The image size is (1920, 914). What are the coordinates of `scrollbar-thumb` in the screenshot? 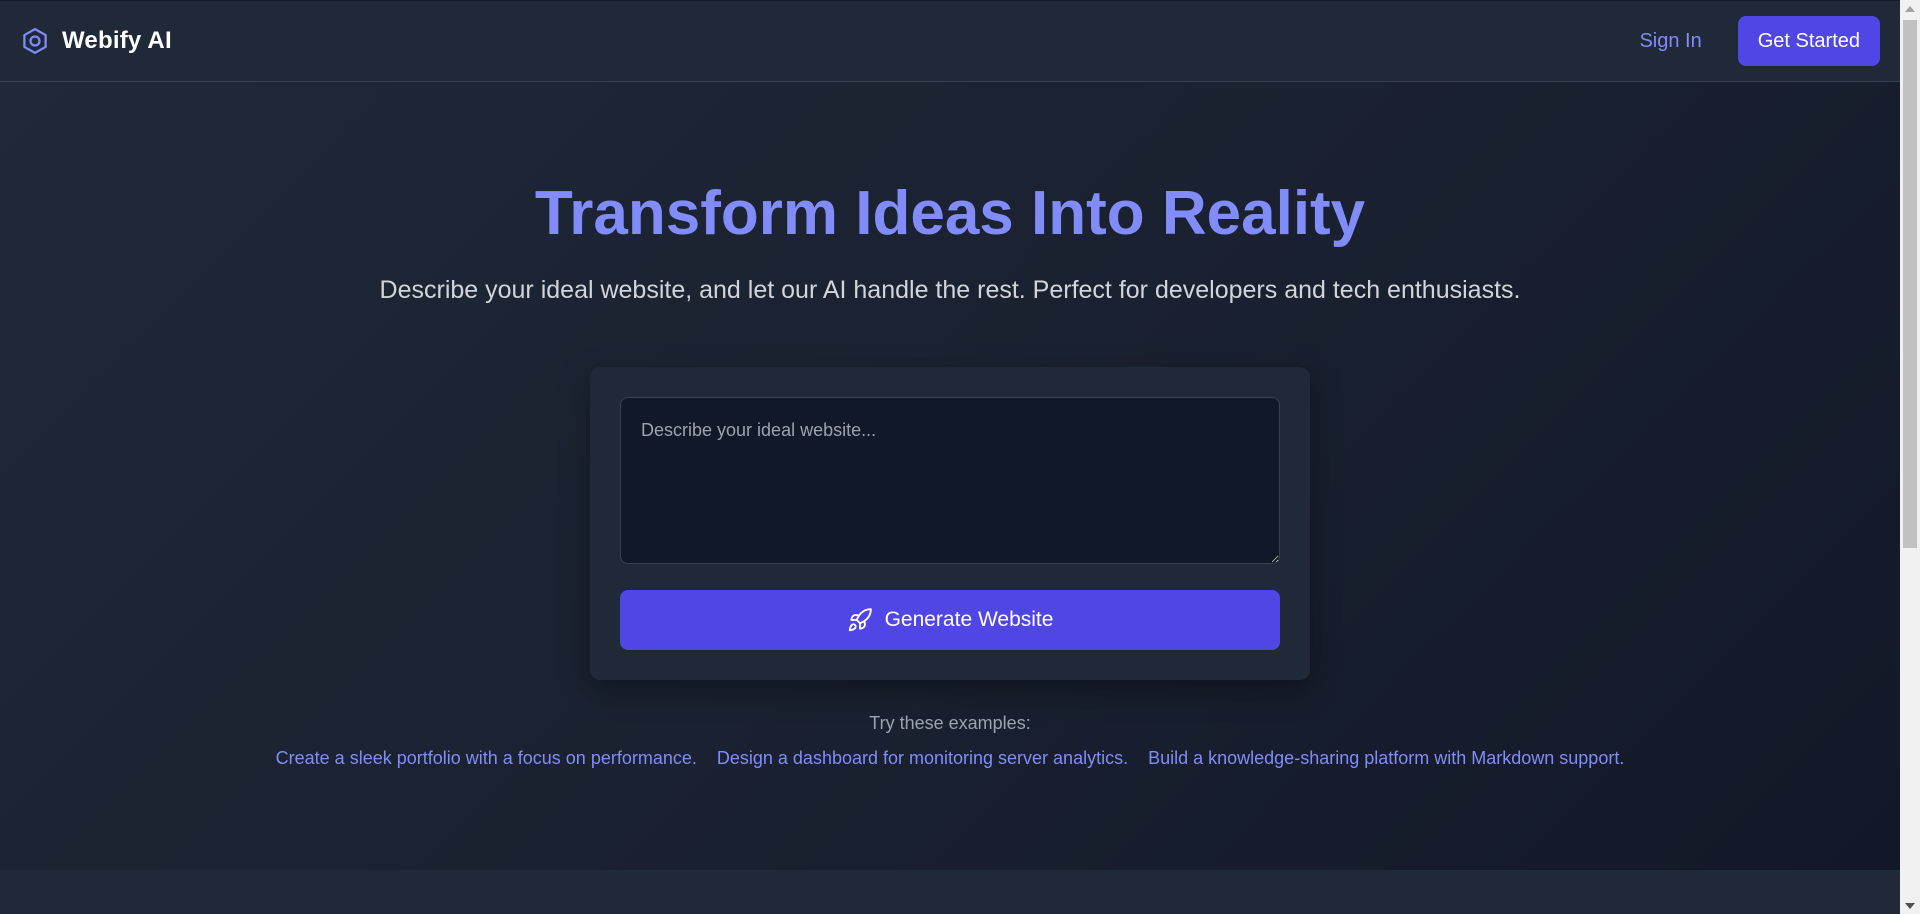 It's located at (1910, 284).